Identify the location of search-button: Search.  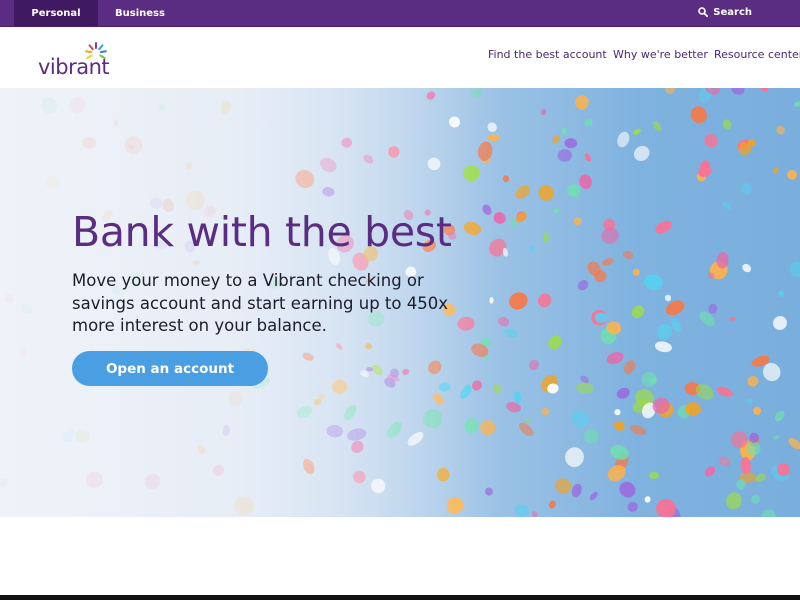
(725, 12).